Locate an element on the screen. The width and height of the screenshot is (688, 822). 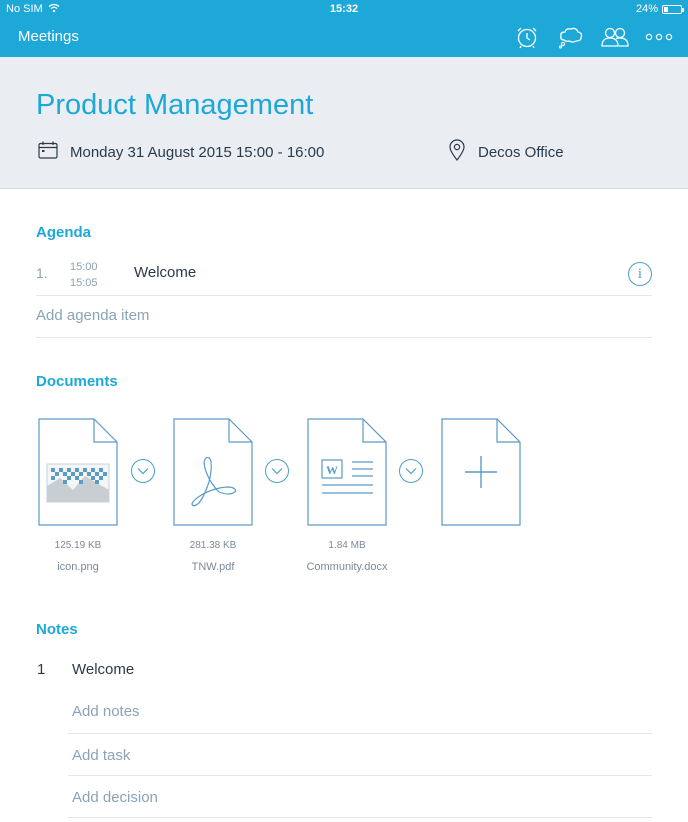
note-item-number: 1 is located at coordinates (41, 669).